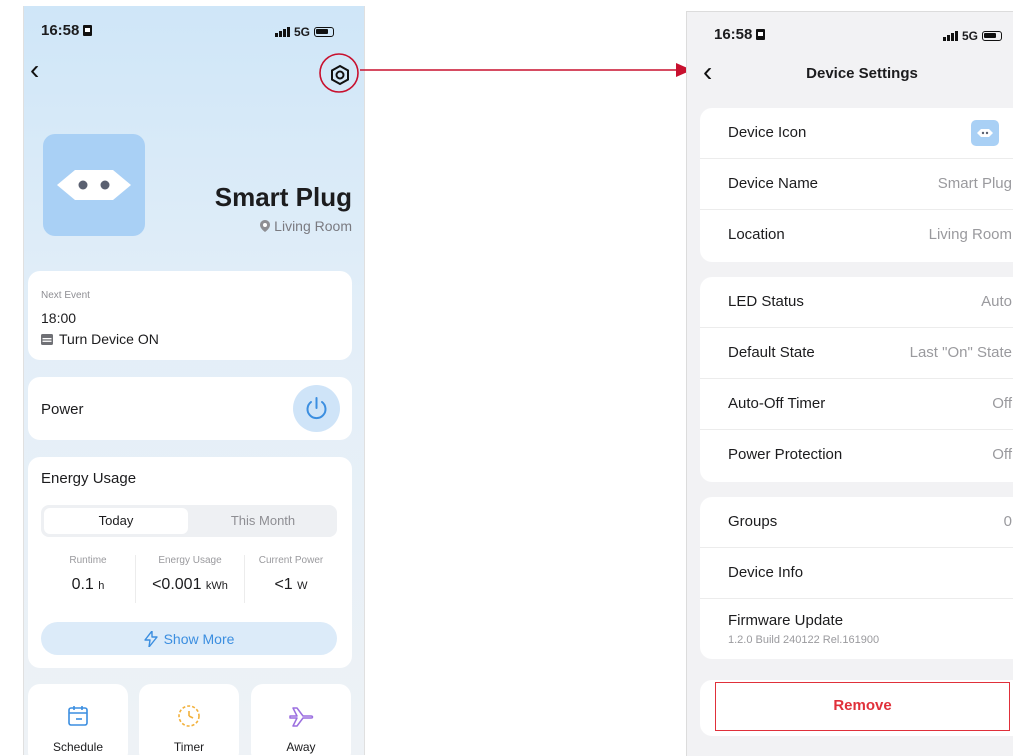  What do you see at coordinates (856, 455) in the screenshot?
I see `setting-power-protection: Power Protection Off >` at bounding box center [856, 455].